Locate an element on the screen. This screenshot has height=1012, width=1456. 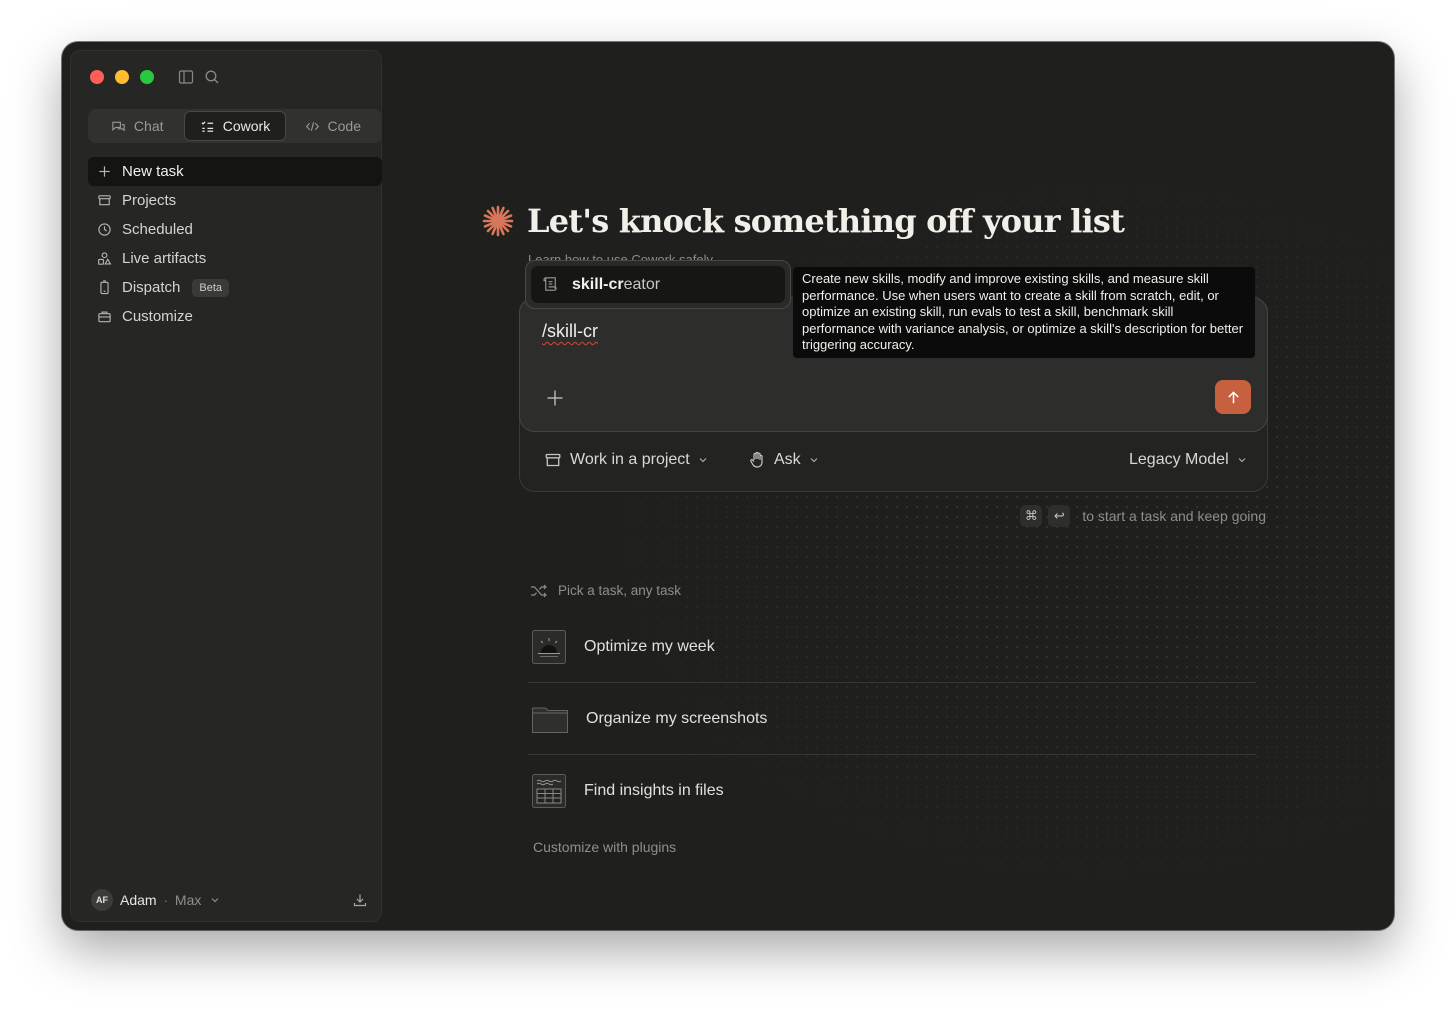
suggestions-header-text: Pick a task, any task is located at coordinates (620, 590).